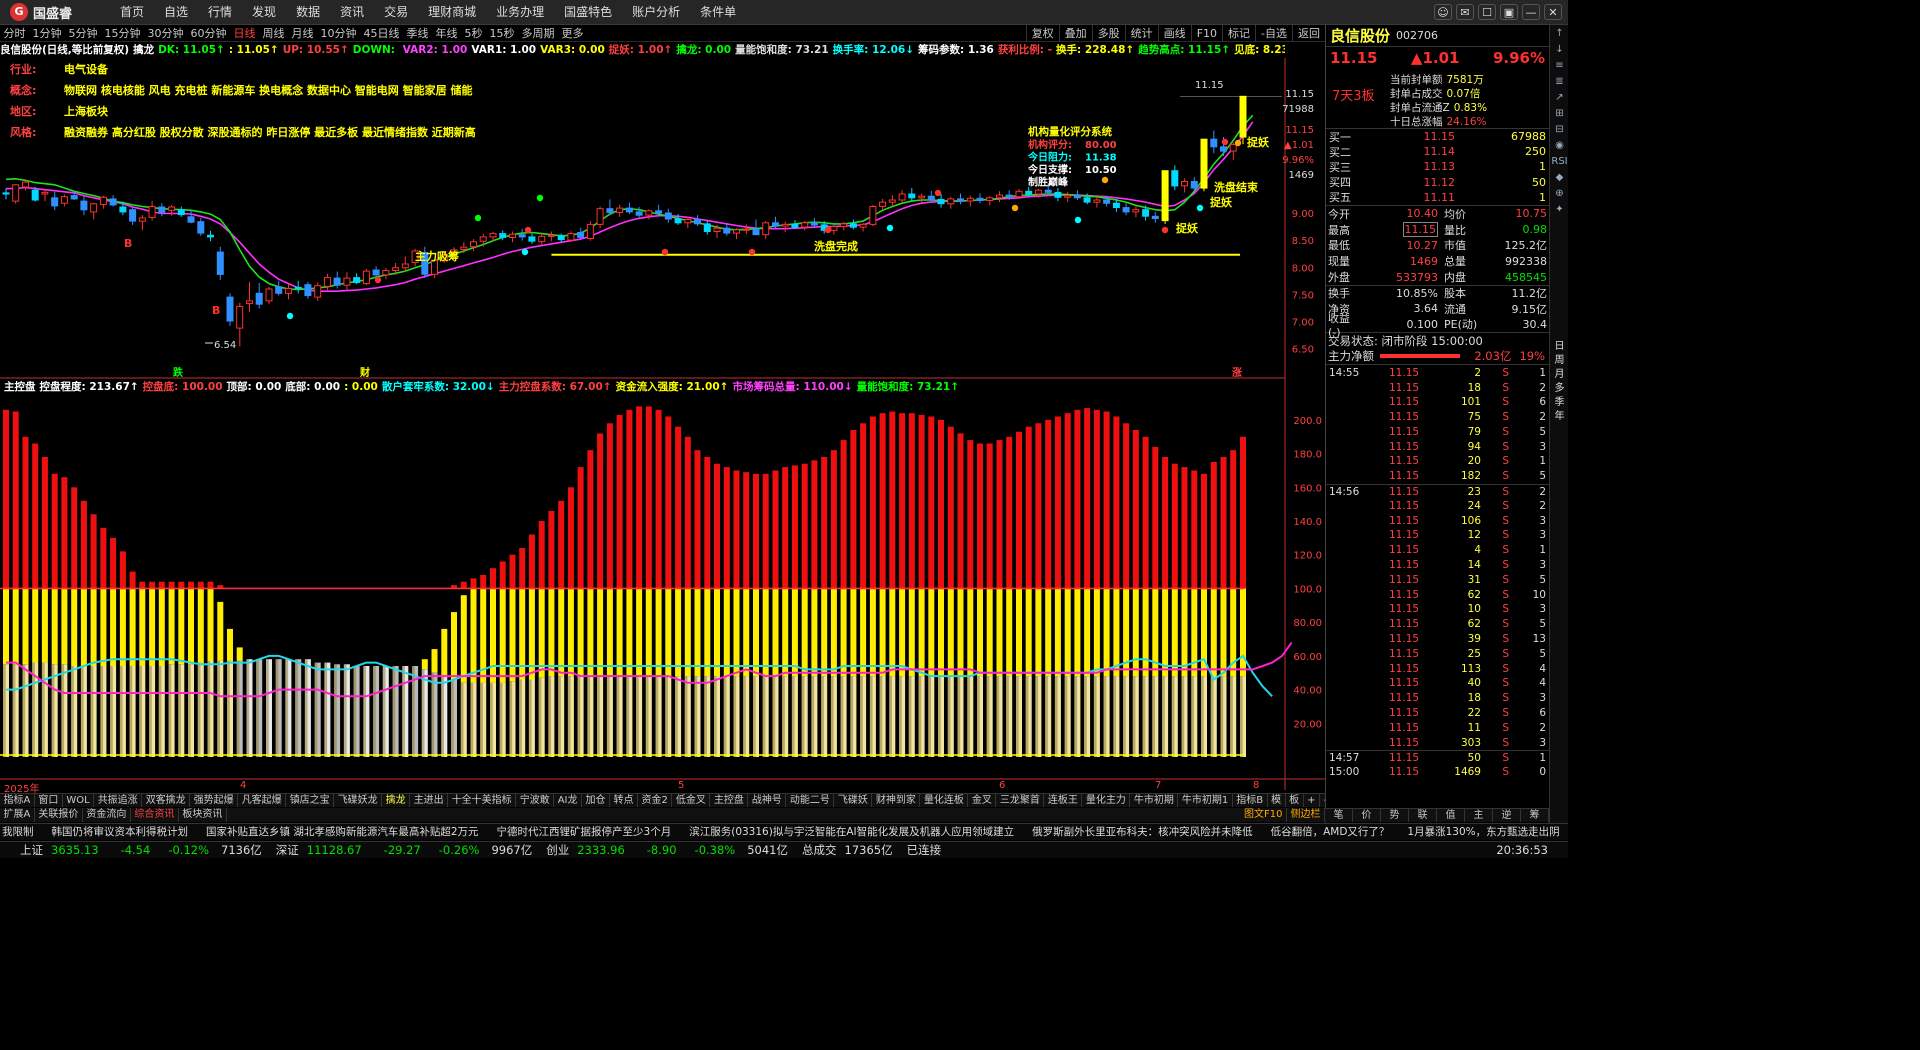  I want to click on info-tab-right-0: 图文F10, so click(1264, 815).